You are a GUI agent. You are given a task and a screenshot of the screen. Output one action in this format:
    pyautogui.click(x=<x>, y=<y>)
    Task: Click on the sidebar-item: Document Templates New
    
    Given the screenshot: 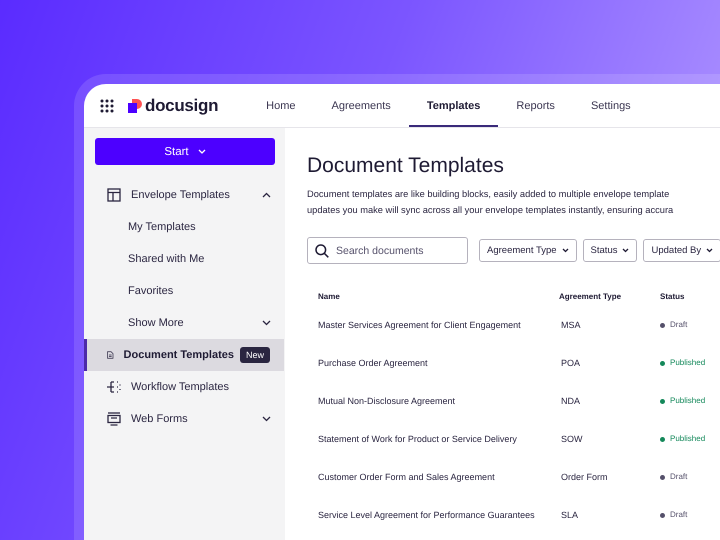 What is the action you would take?
    pyautogui.click(x=184, y=355)
    